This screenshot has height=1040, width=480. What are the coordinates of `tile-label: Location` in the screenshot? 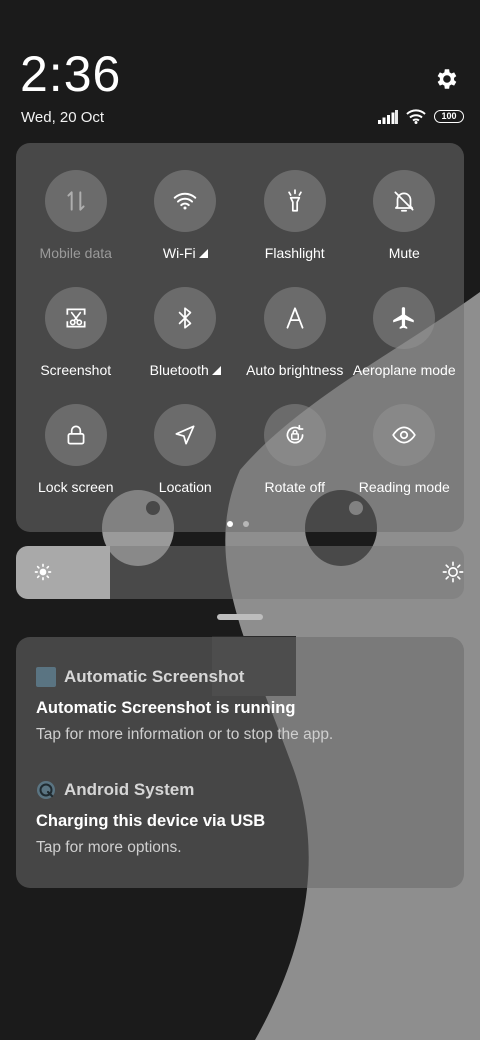 It's located at (185, 487).